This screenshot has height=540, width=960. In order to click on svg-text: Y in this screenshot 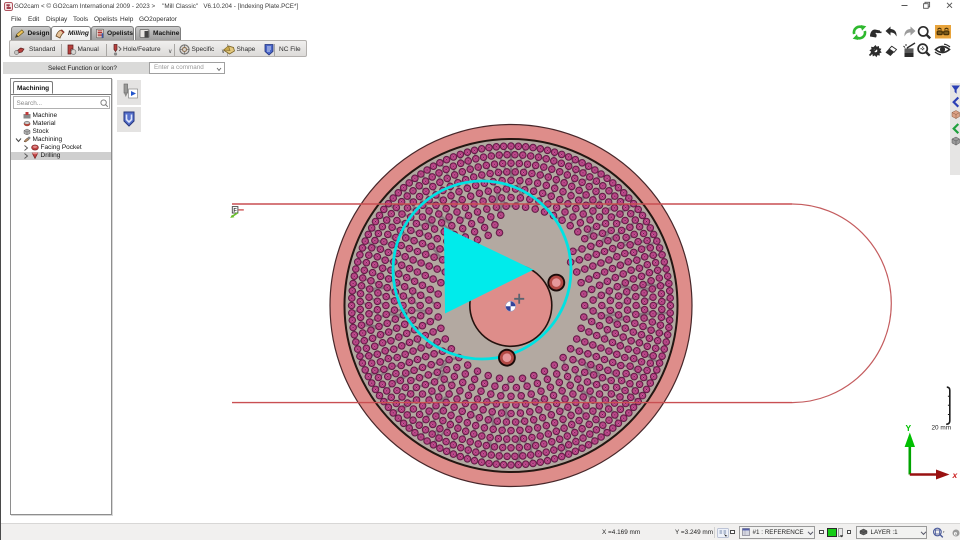, I will do `click(909, 428)`.